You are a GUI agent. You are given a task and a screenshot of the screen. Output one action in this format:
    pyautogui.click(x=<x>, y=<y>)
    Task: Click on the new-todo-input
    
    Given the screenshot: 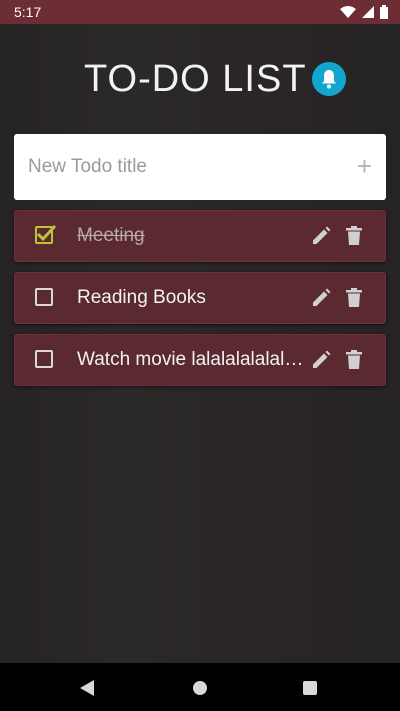 What is the action you would take?
    pyautogui.click(x=192, y=167)
    